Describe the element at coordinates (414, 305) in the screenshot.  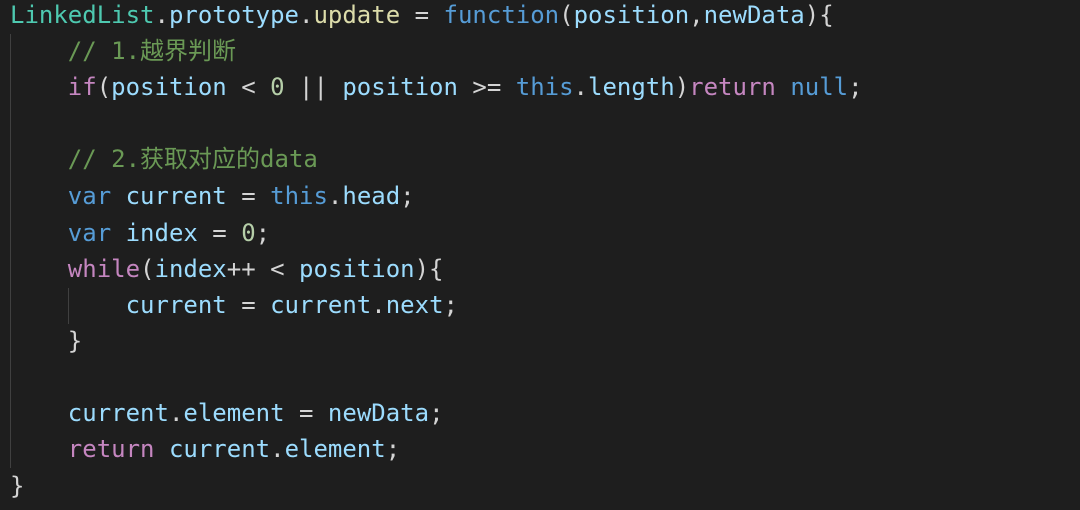
I see `property-token: next` at that location.